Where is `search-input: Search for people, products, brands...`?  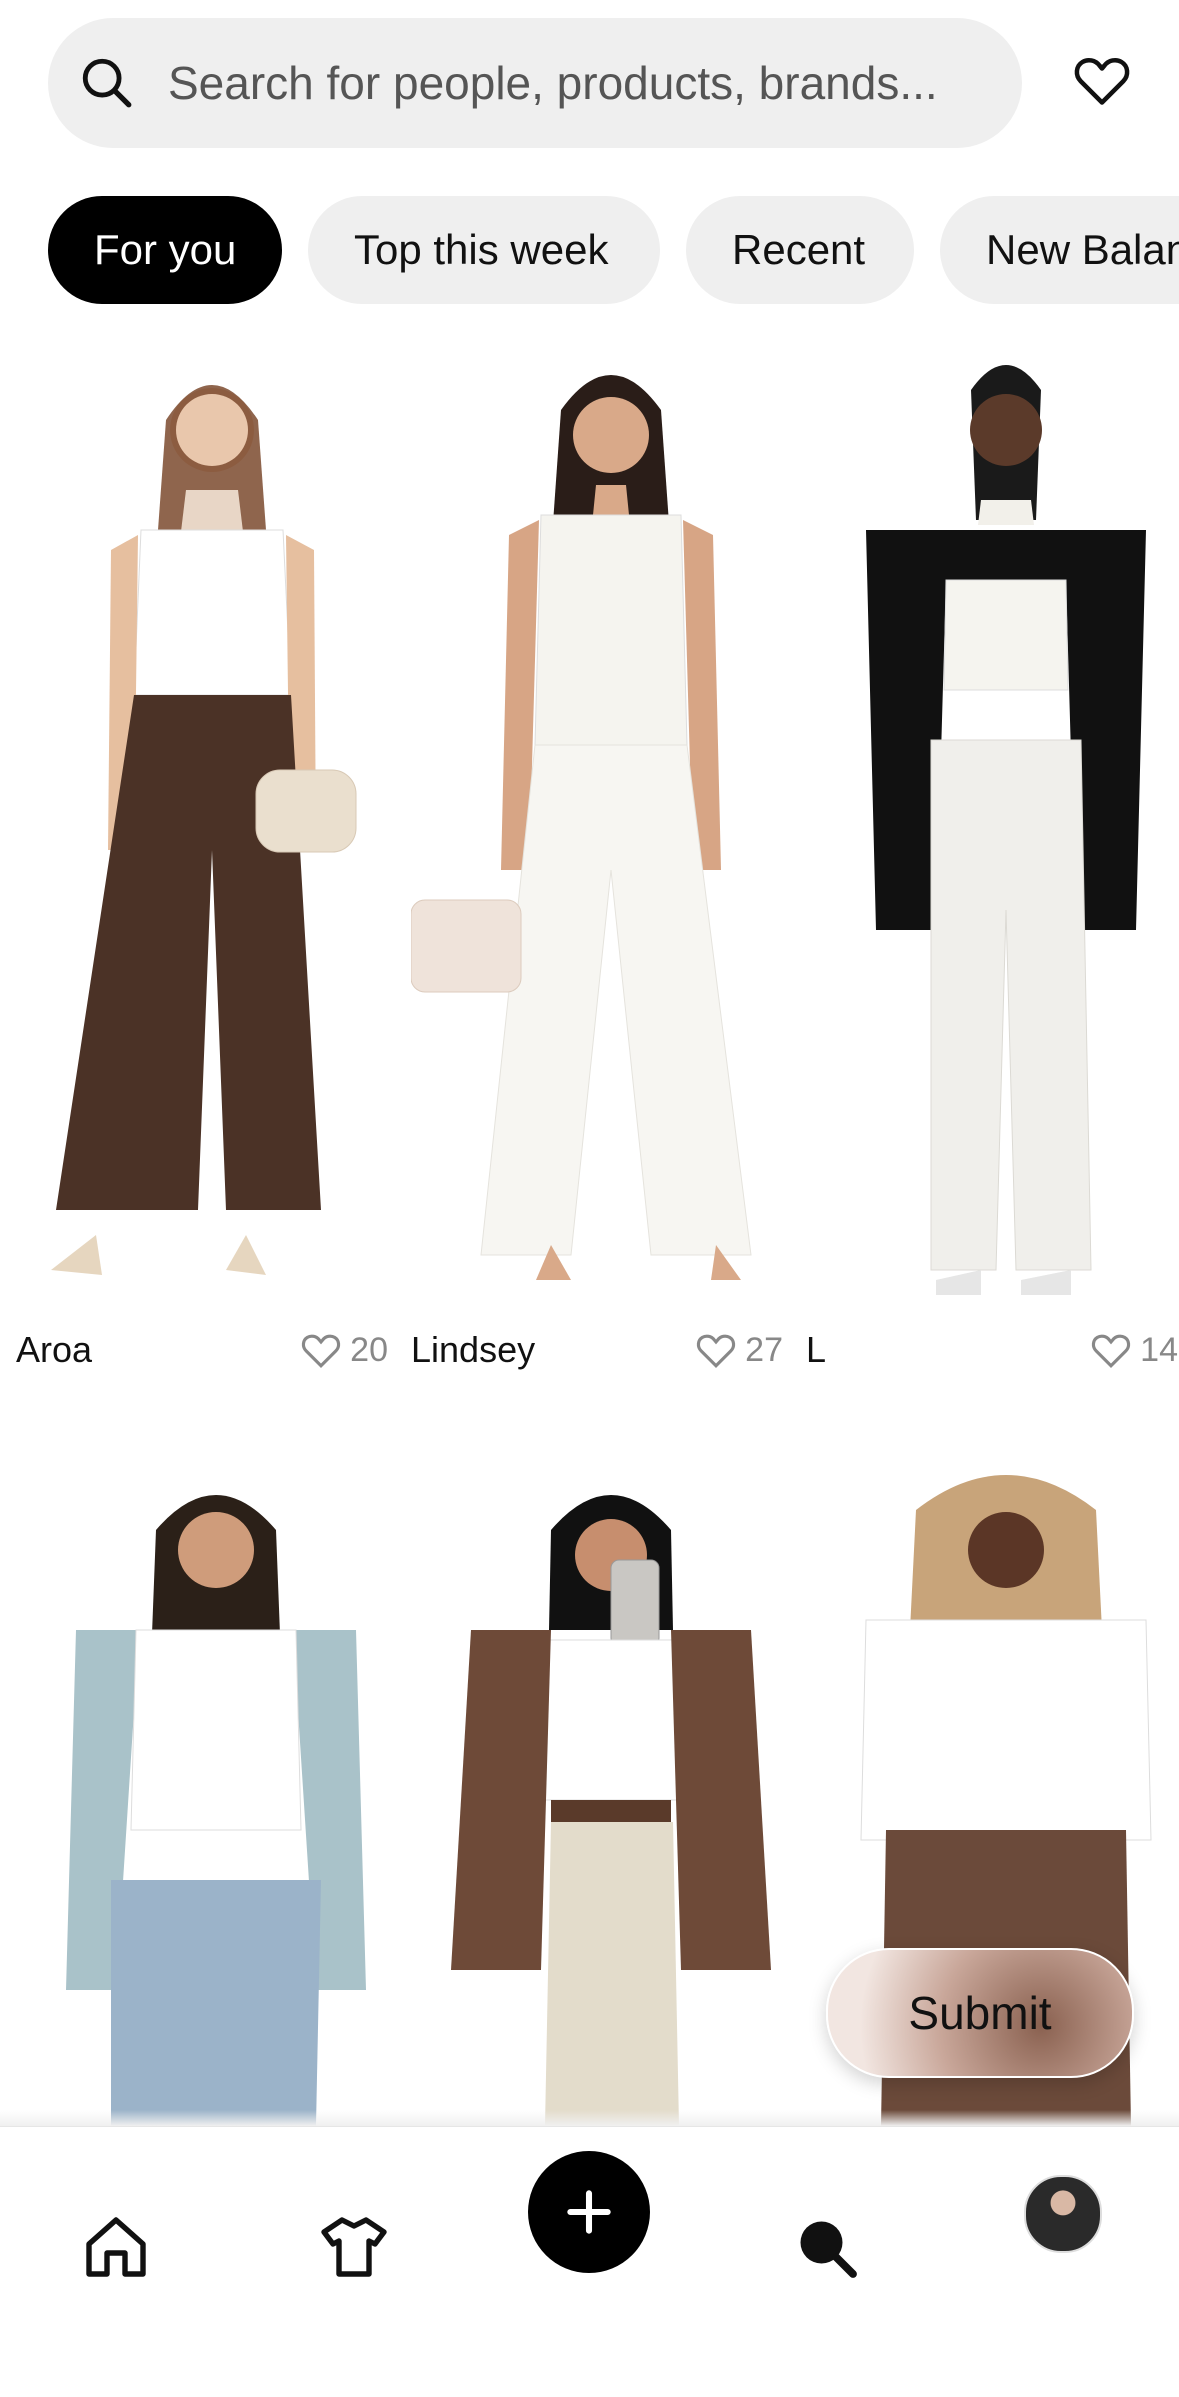 search-input: Search for people, products, brands... is located at coordinates (553, 83).